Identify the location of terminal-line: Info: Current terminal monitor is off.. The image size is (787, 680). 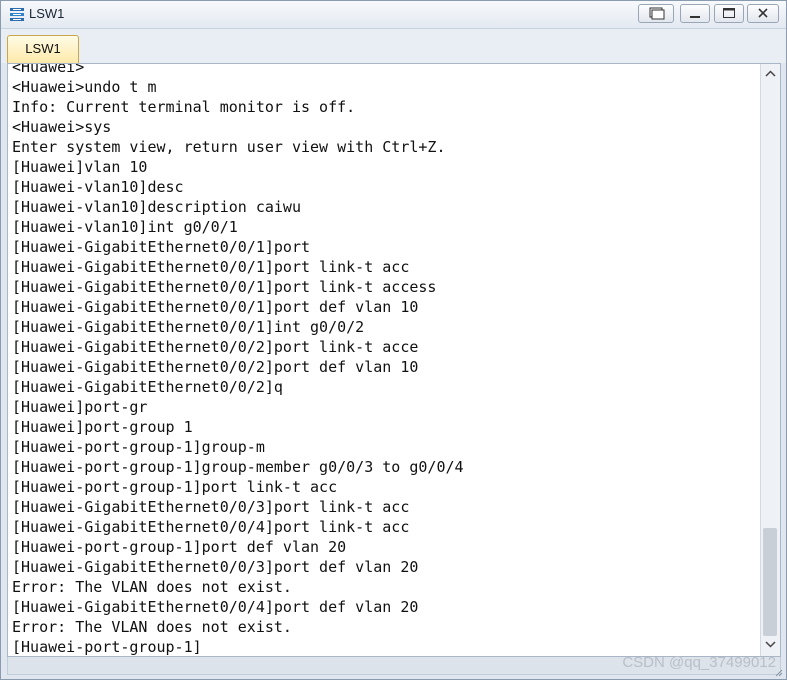
(184, 107).